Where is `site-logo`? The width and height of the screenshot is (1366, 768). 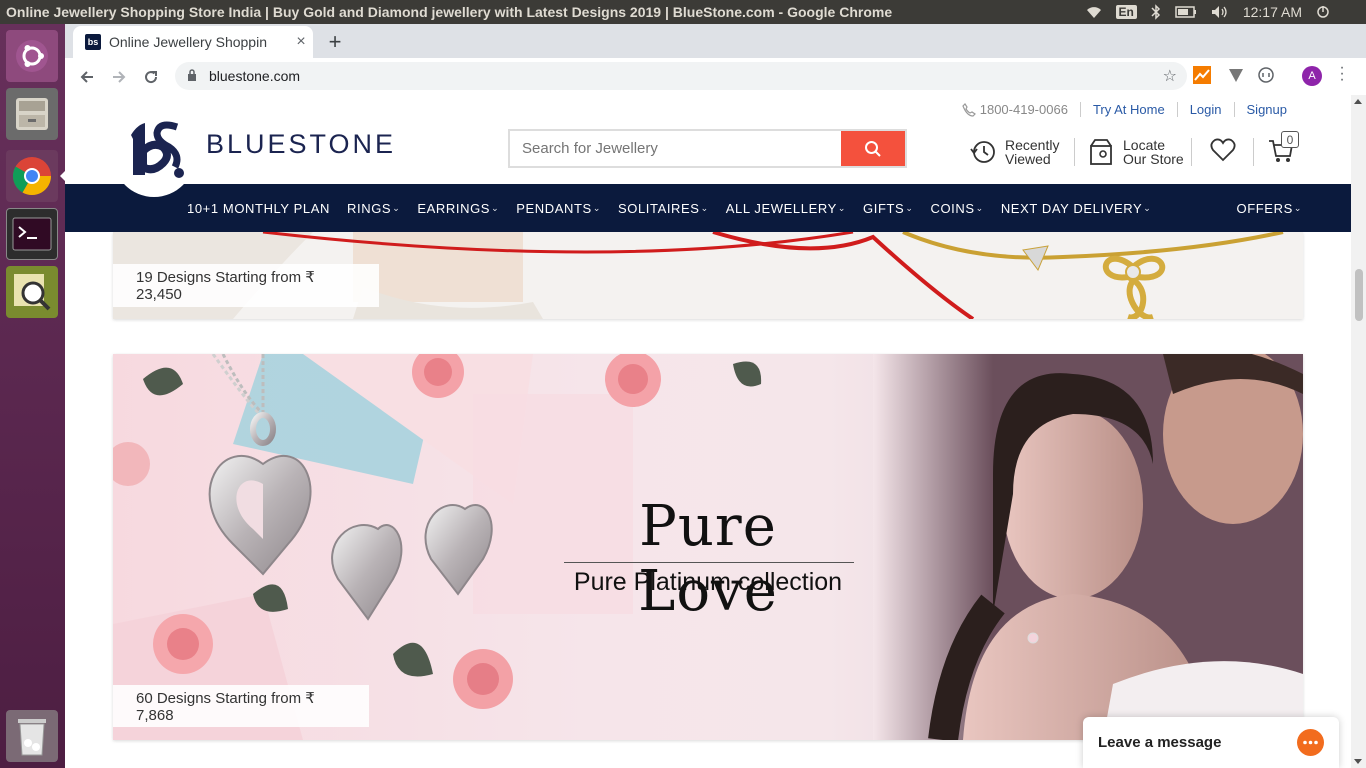 site-logo is located at coordinates (154, 151).